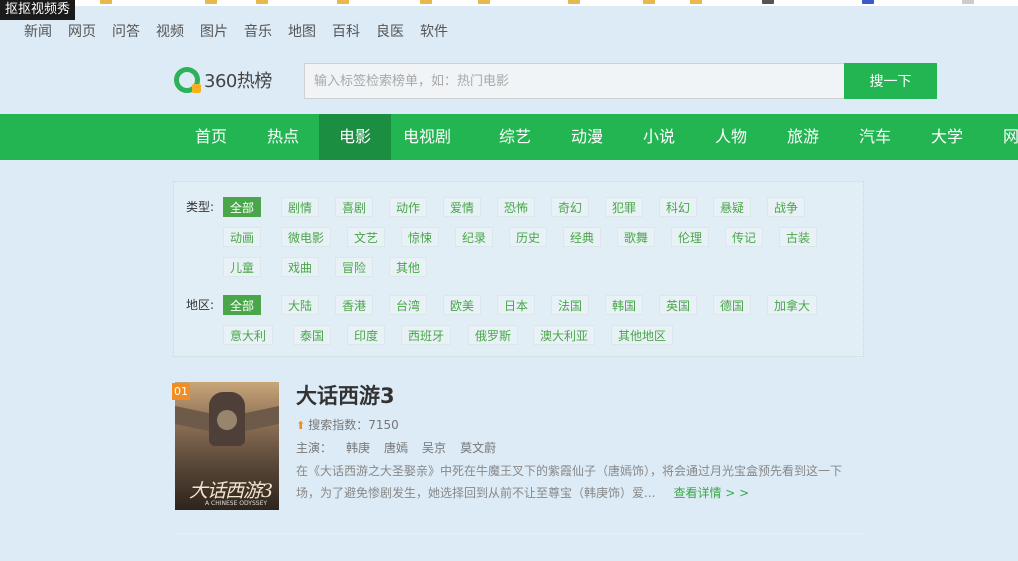 The image size is (1018, 561). Describe the element at coordinates (624, 207) in the screenshot. I see `type-tag: 犯罪` at that location.